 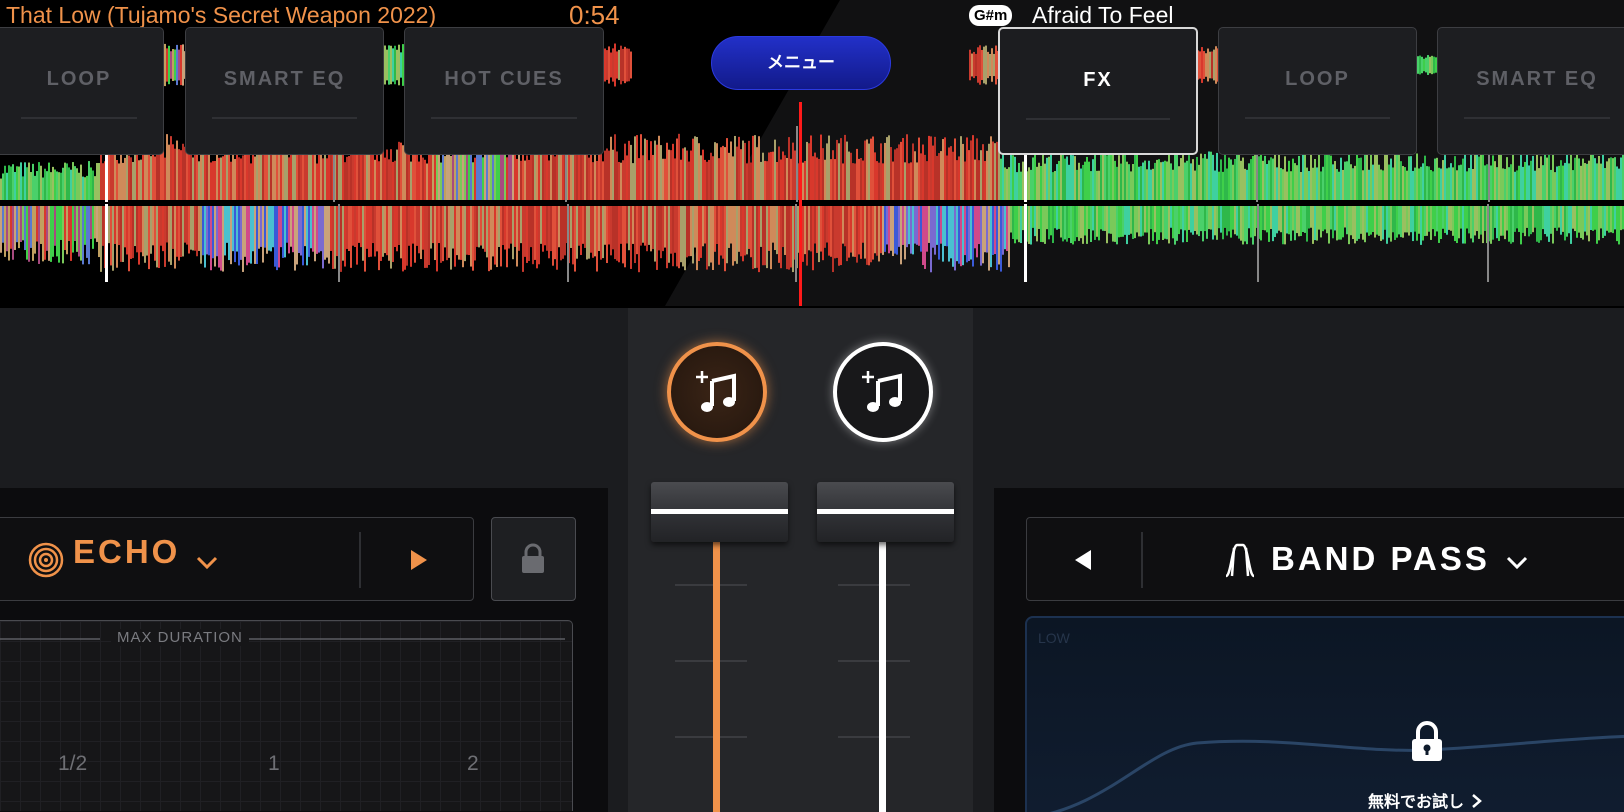 I want to click on right-fx-name: BAND PASS, so click(x=1380, y=558).